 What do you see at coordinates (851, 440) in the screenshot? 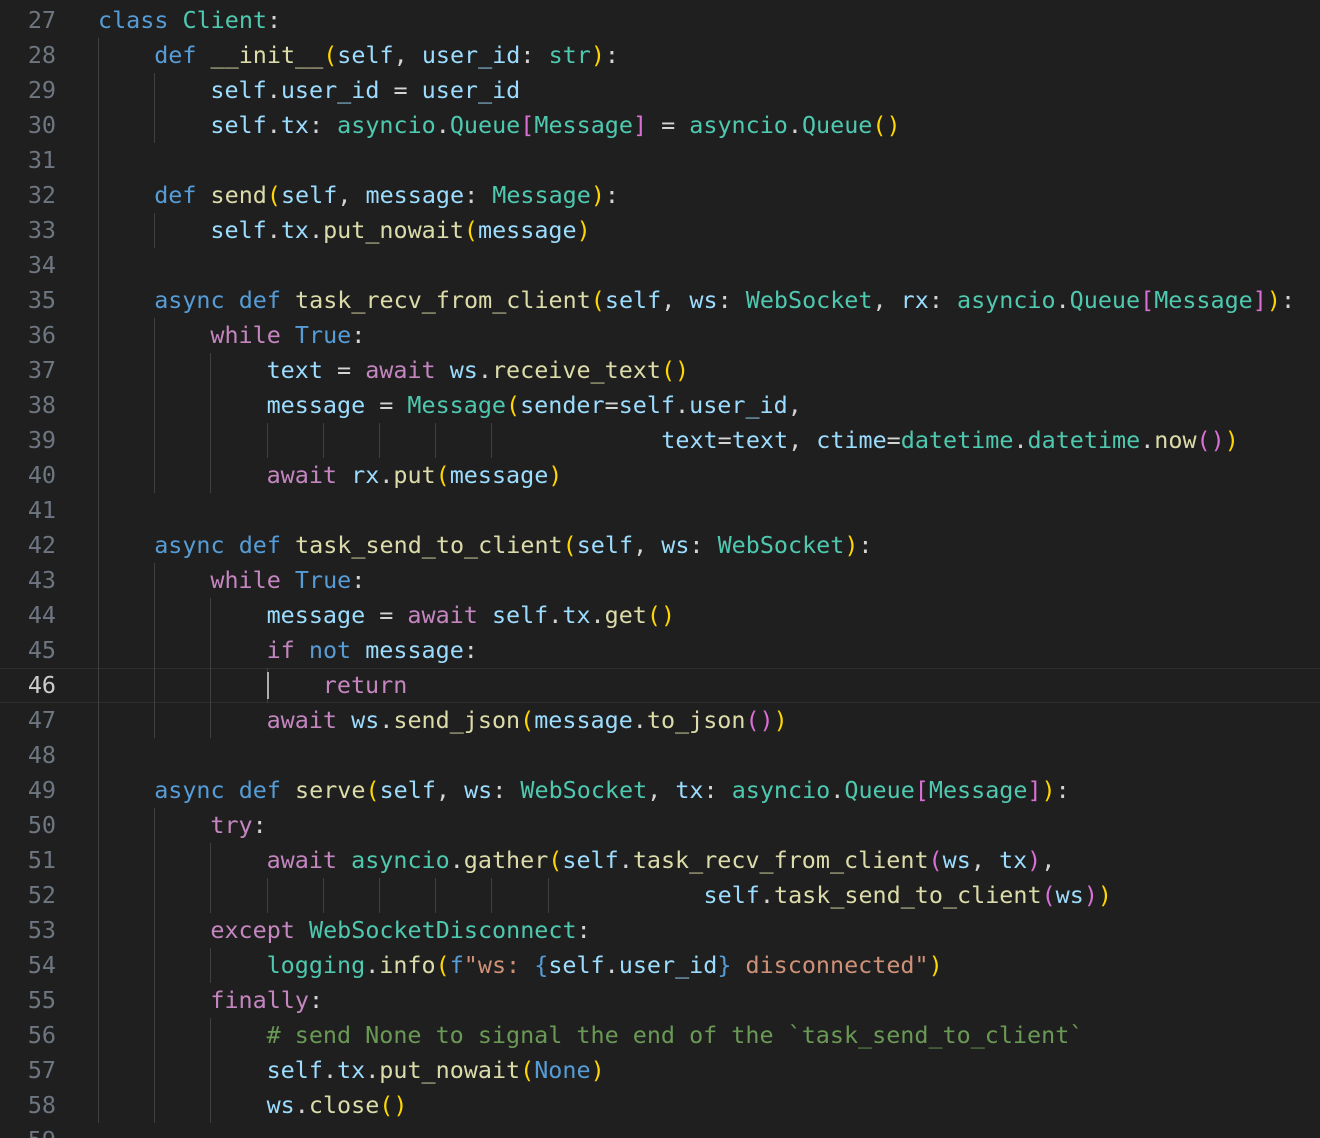
I see `token: ctime` at bounding box center [851, 440].